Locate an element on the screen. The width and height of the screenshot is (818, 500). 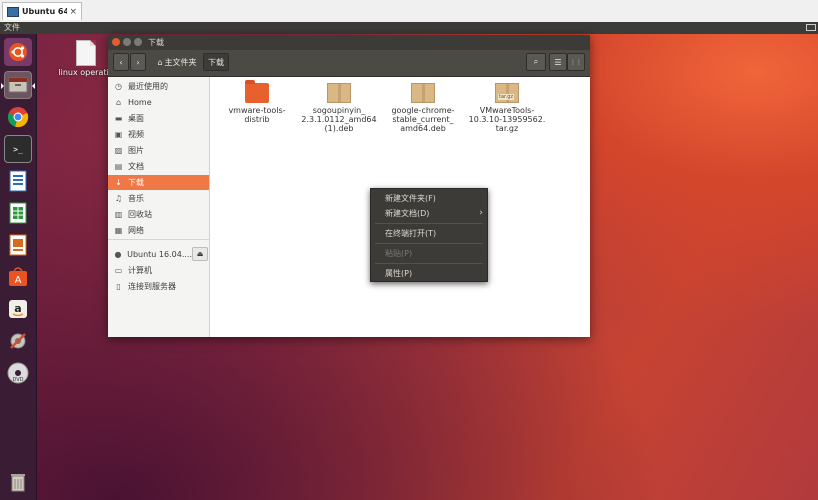
back-icon: ‹ is located at coordinates (121, 62).